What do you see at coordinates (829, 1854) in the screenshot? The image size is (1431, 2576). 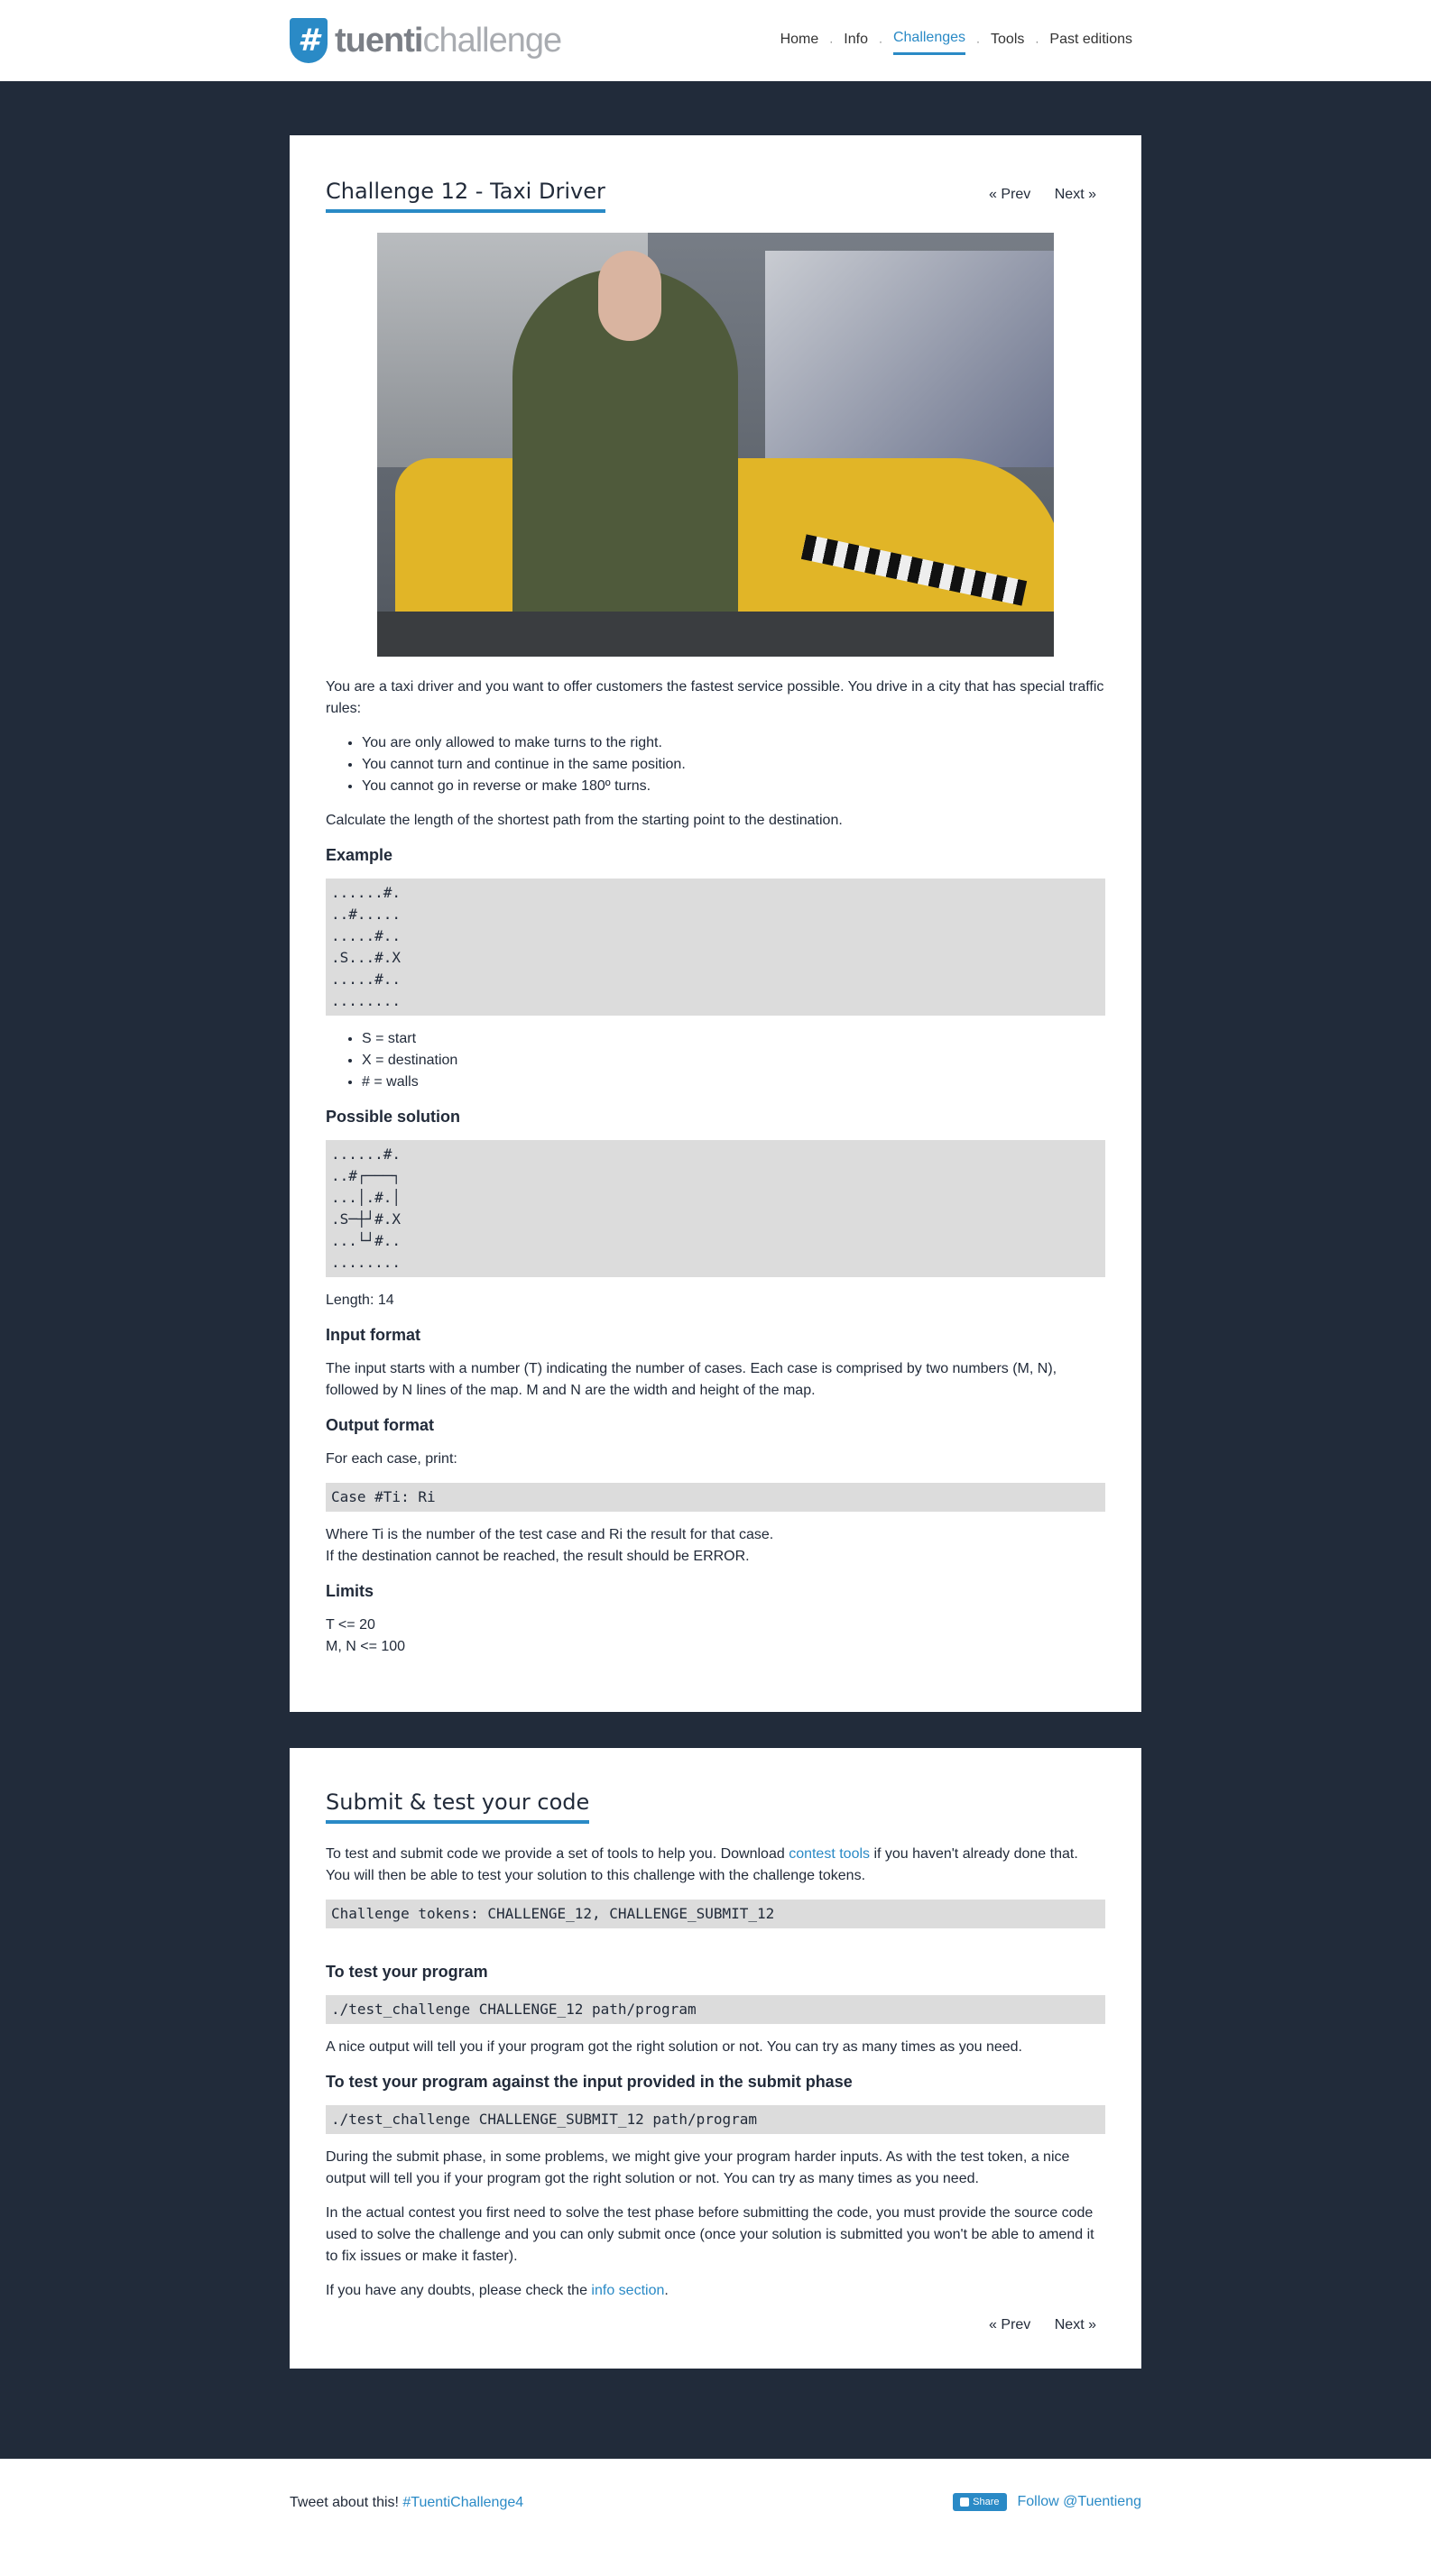 I see `contest-tools-link: contest tools` at bounding box center [829, 1854].